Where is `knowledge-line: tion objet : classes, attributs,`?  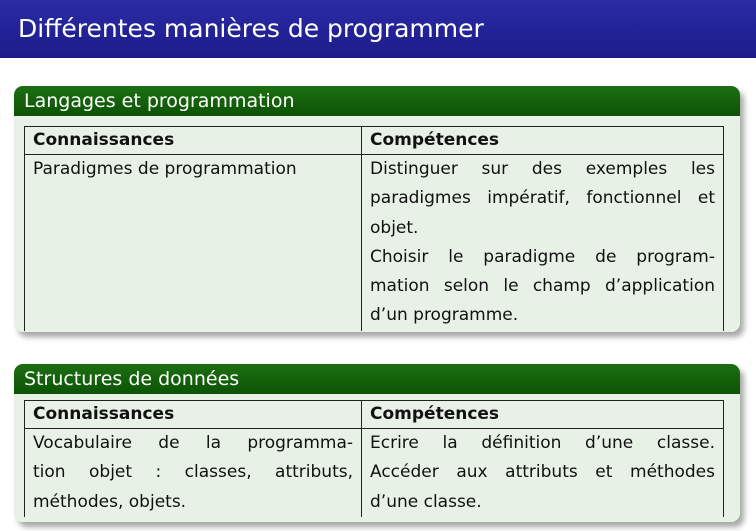 knowledge-line: tion objet : classes, attributs, is located at coordinates (193, 472).